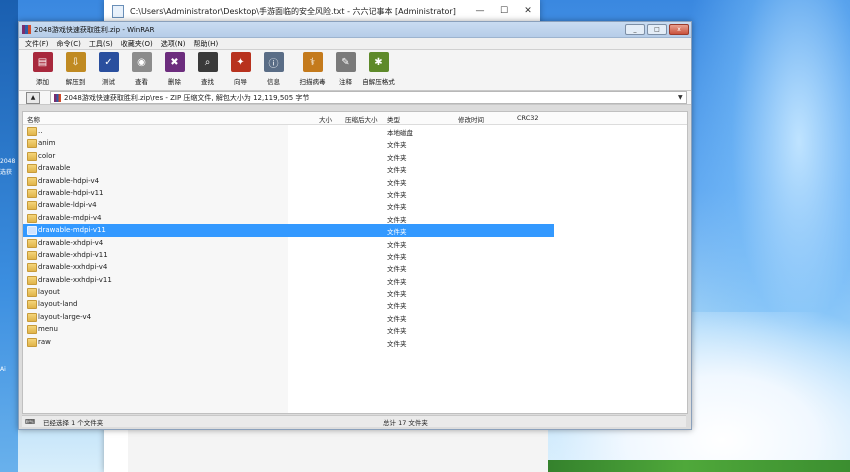 The image size is (850, 472). I want to click on menu-options: 选项(N), so click(173, 44).